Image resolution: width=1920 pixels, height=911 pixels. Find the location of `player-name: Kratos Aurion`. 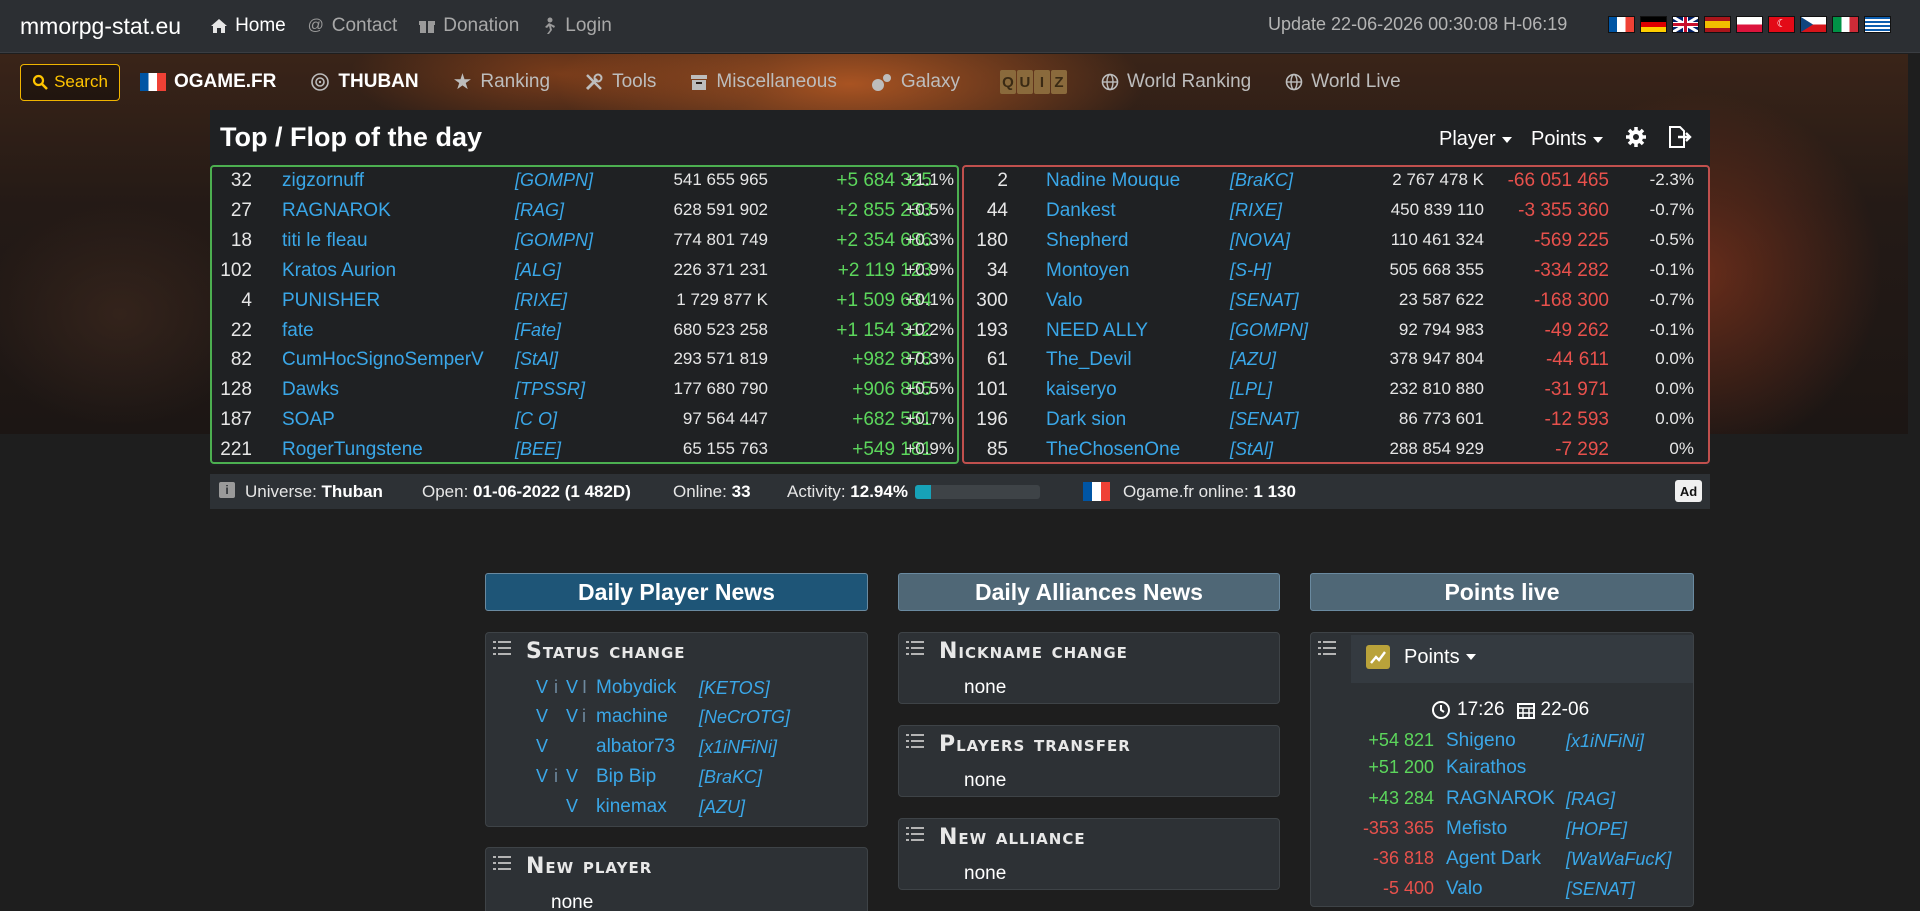

player-name: Kratos Aurion is located at coordinates (339, 271).